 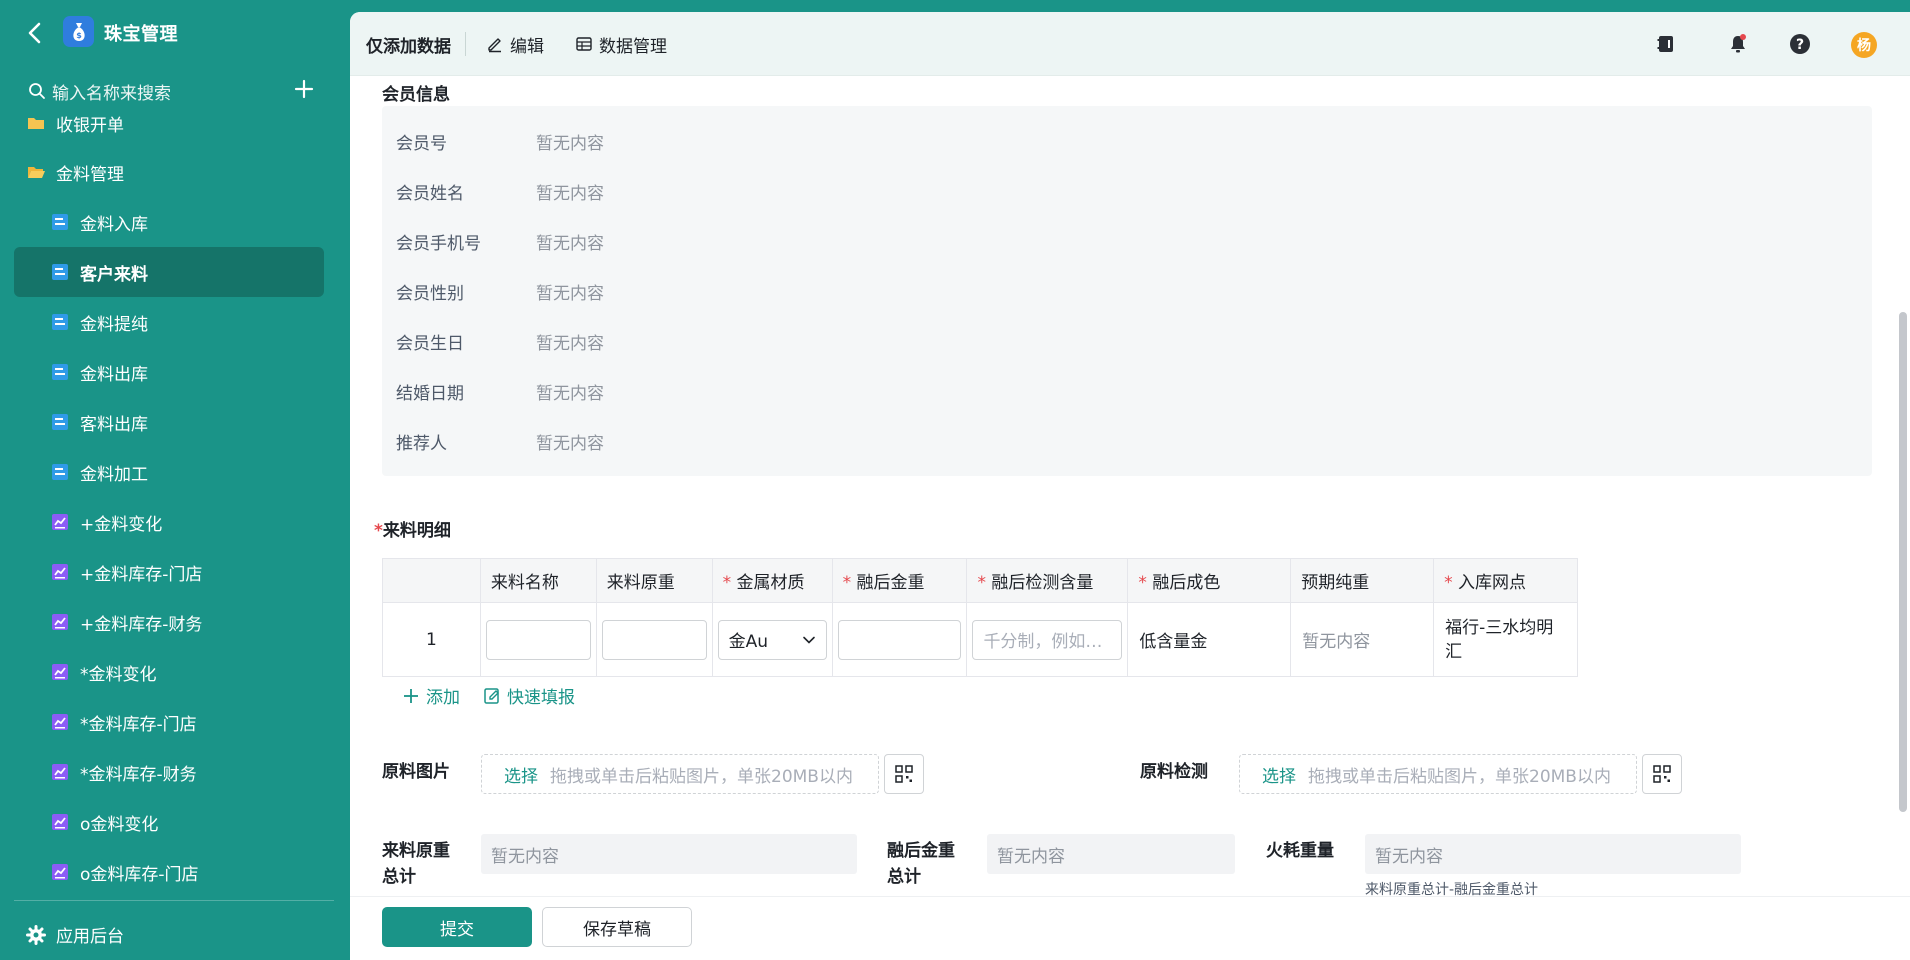 I want to click on sidebar-divider, so click(x=174, y=900).